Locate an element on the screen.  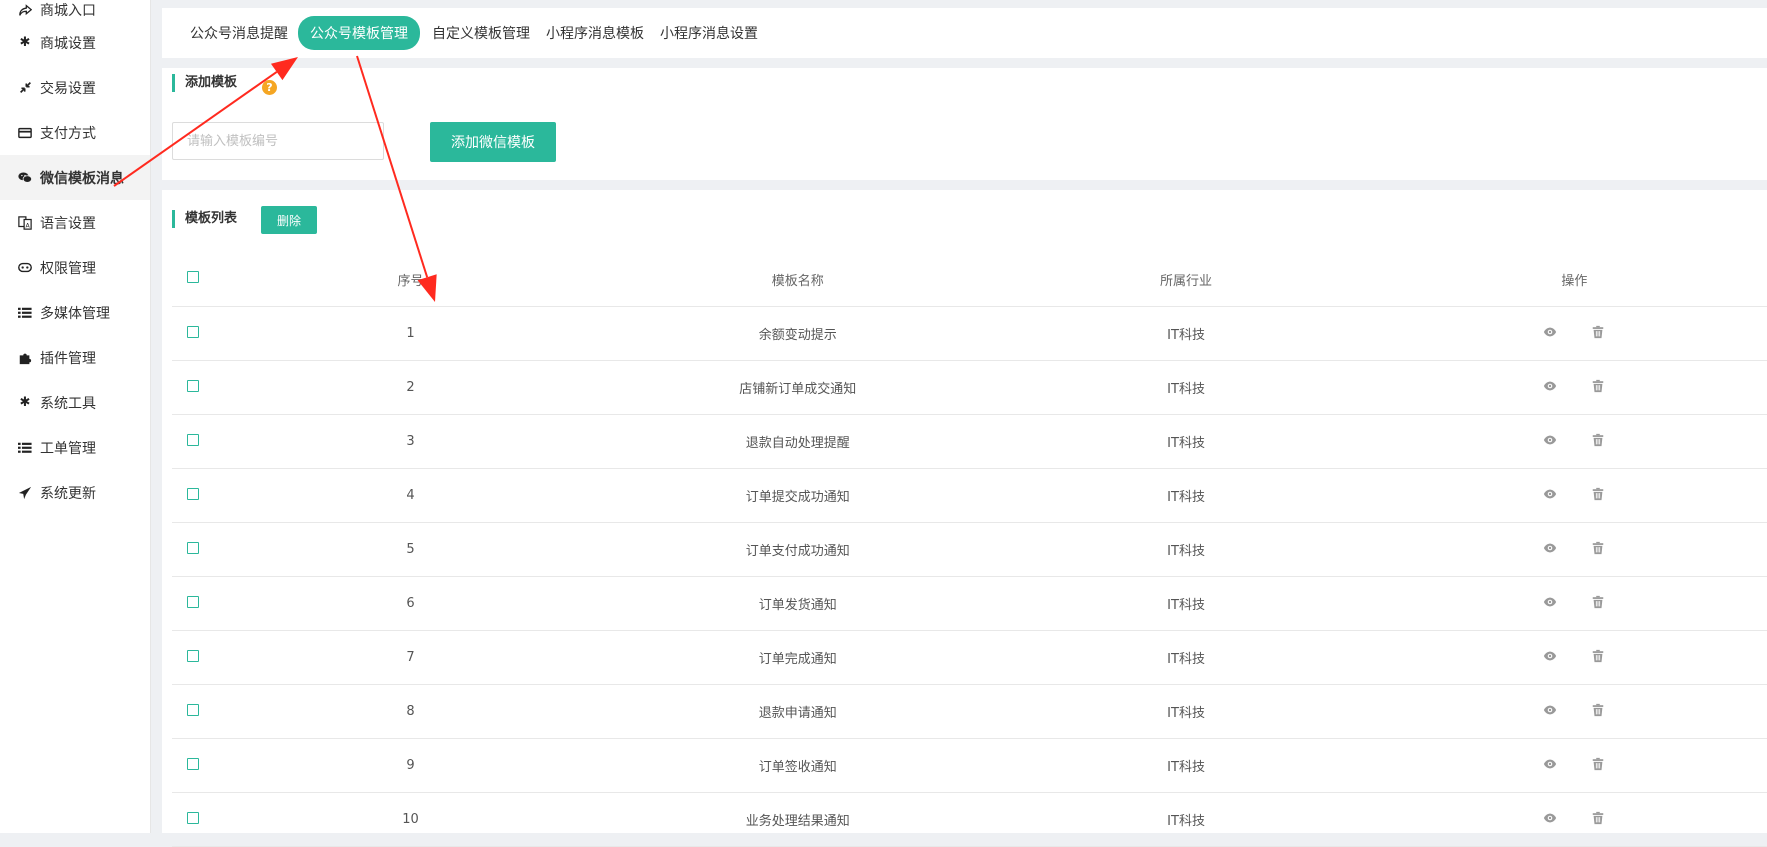
sidebar-item-permissions: 权限管理 is located at coordinates (75, 267).